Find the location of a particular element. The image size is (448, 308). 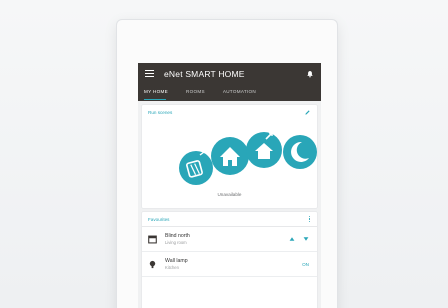

tab-rooms: ROOMS is located at coordinates (195, 89).